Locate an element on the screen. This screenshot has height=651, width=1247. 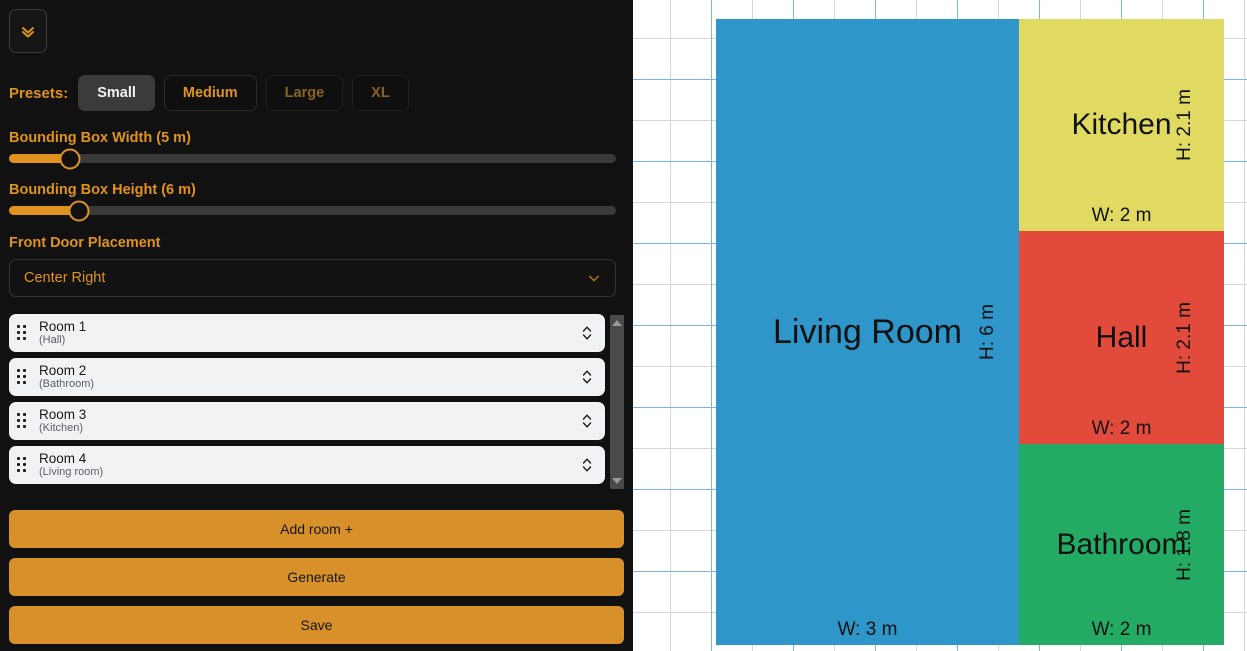
bounding-box-width-block: Bounding Box Width (5 m) is located at coordinates (316, 149).